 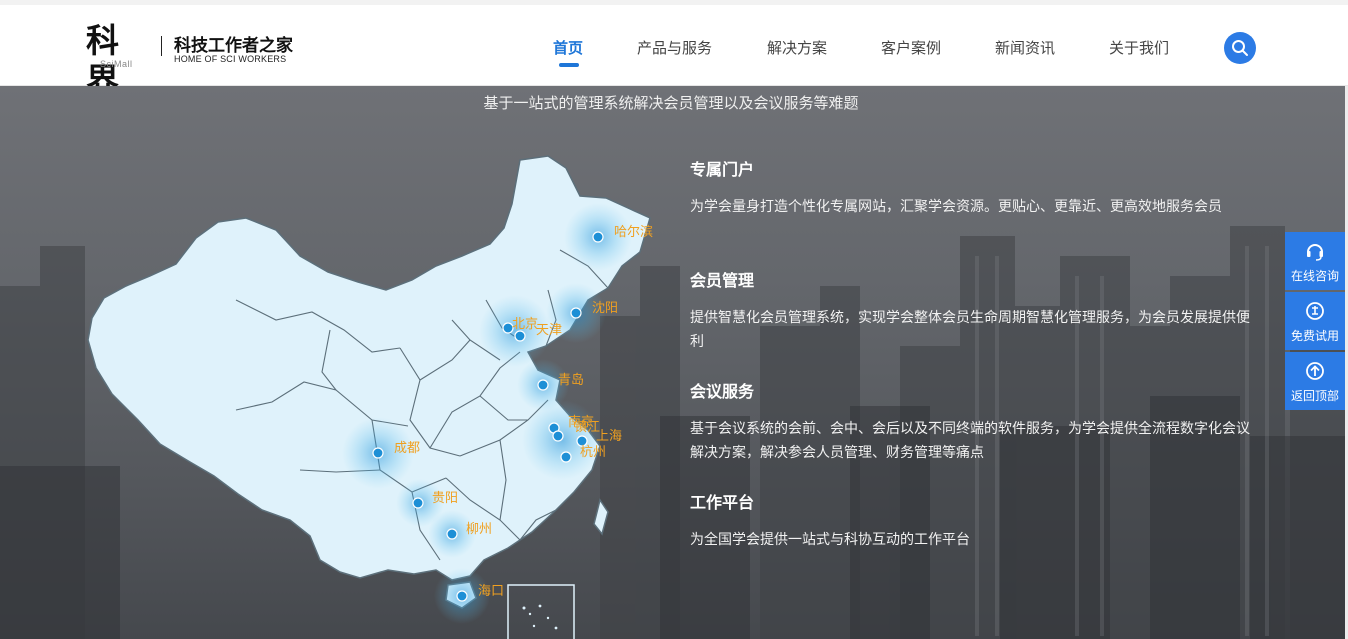 I want to click on city-label-beijing: 北京, so click(x=525, y=323).